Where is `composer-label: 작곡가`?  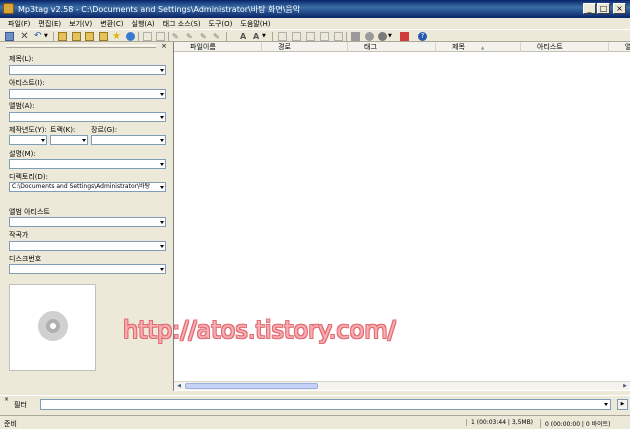
composer-label: 작곡가 is located at coordinates (19, 235).